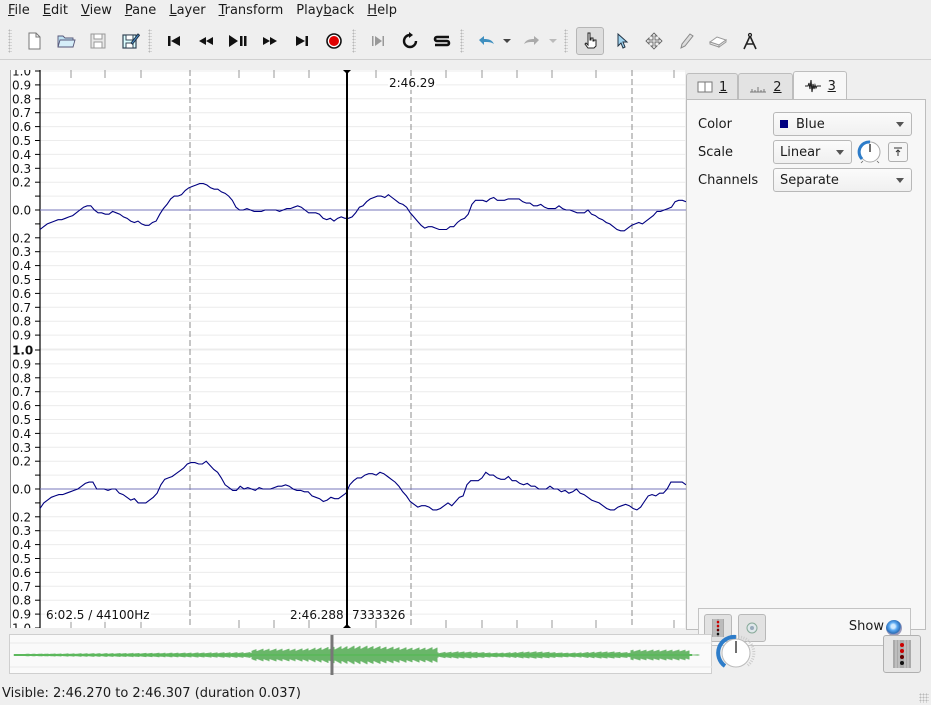  I want to click on save-as-button, so click(130, 41).